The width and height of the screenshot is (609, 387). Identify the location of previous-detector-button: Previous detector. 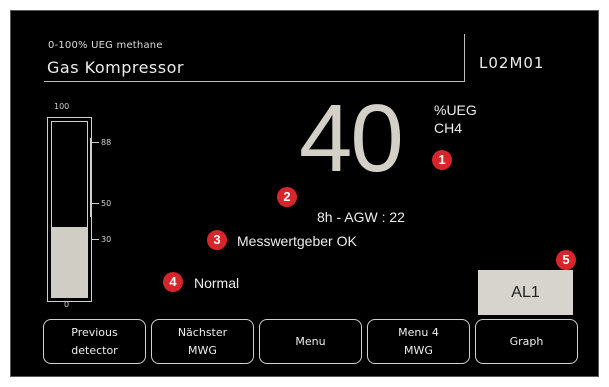
(94, 341).